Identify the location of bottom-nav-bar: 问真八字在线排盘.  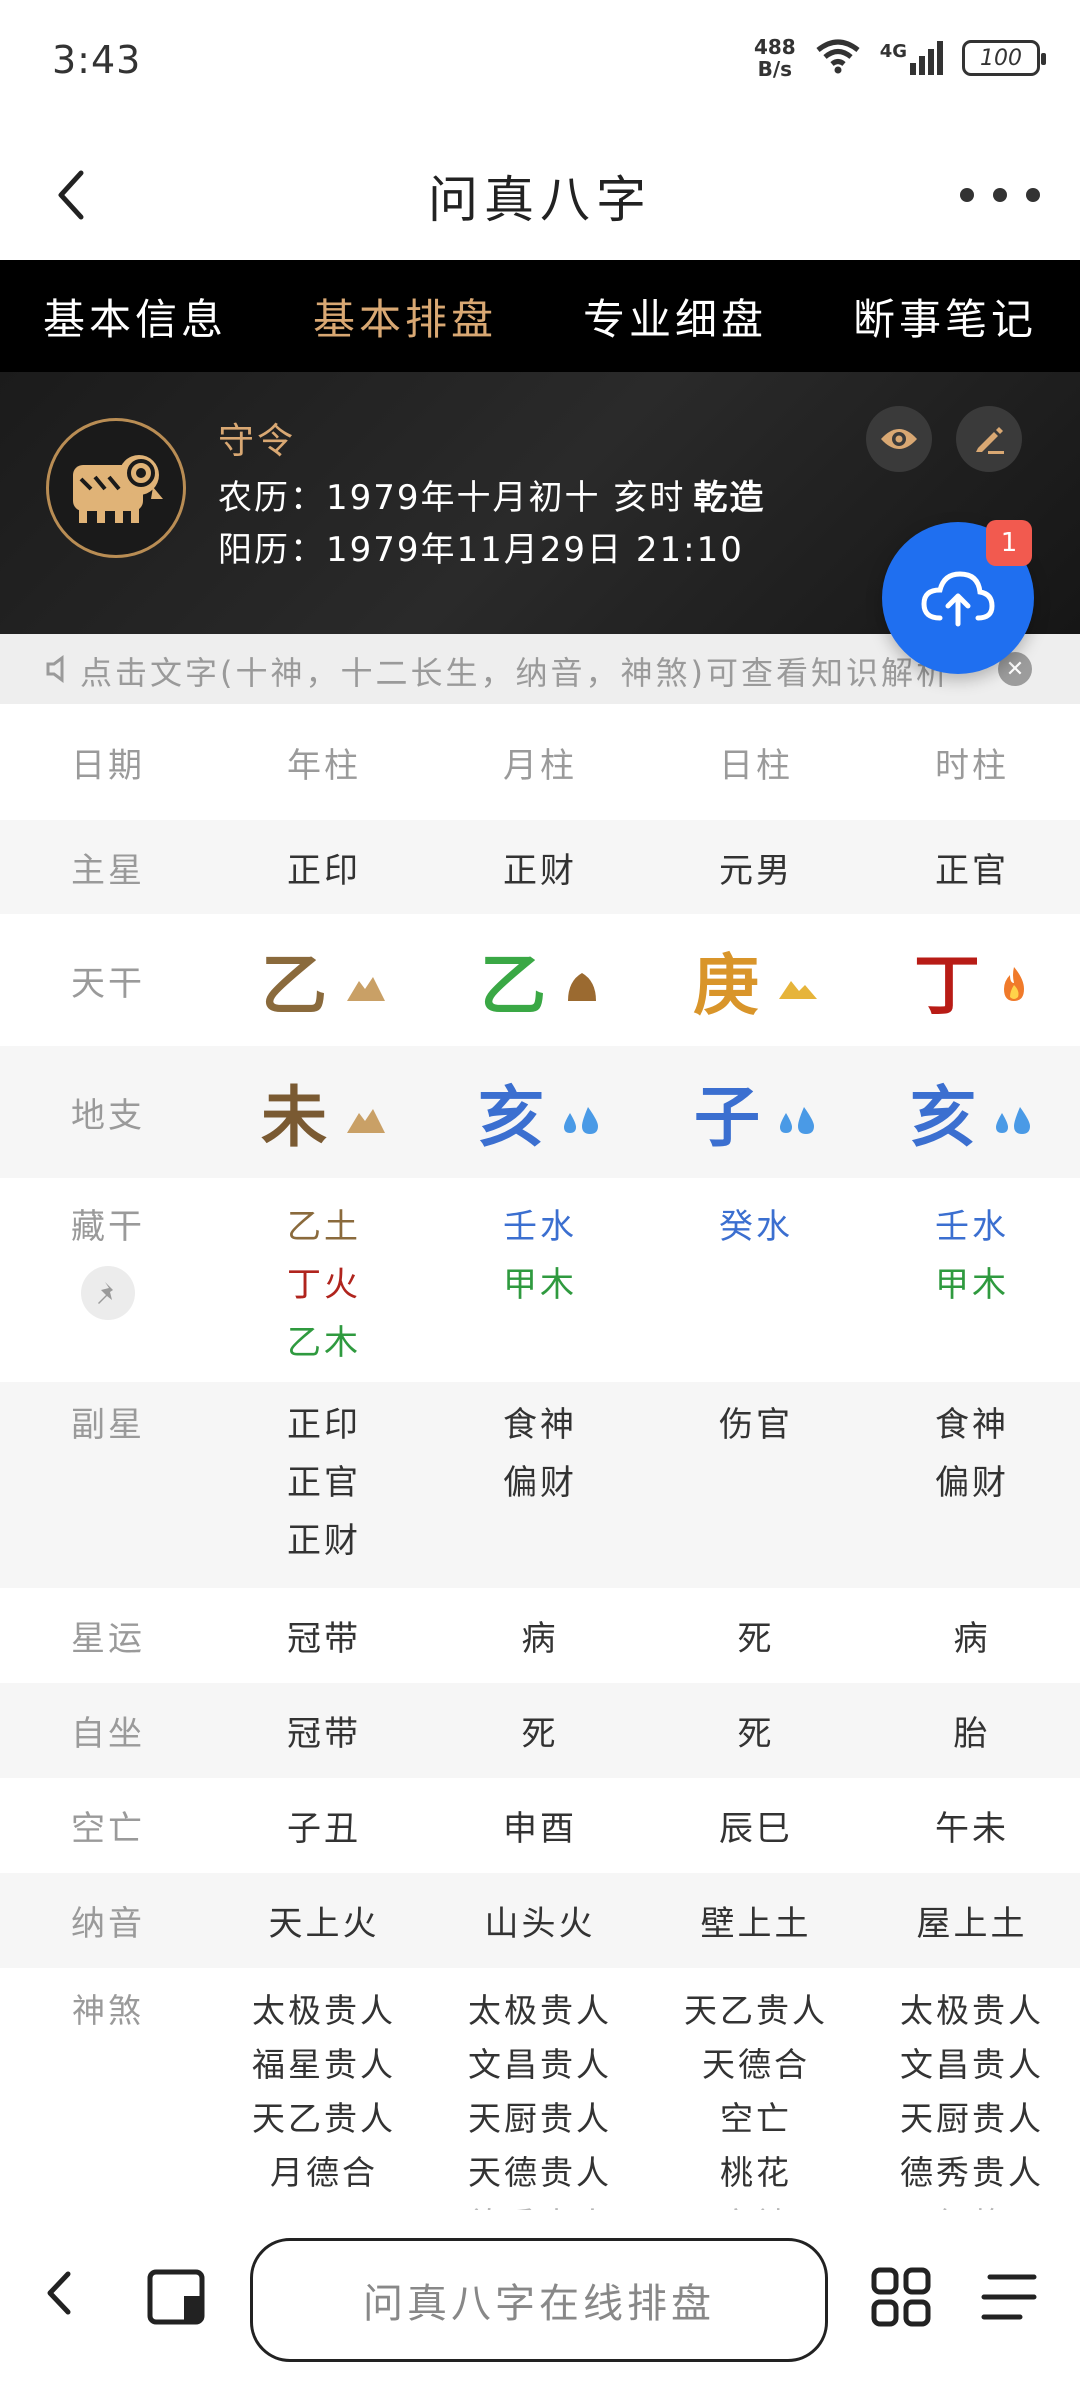
(540, 2299).